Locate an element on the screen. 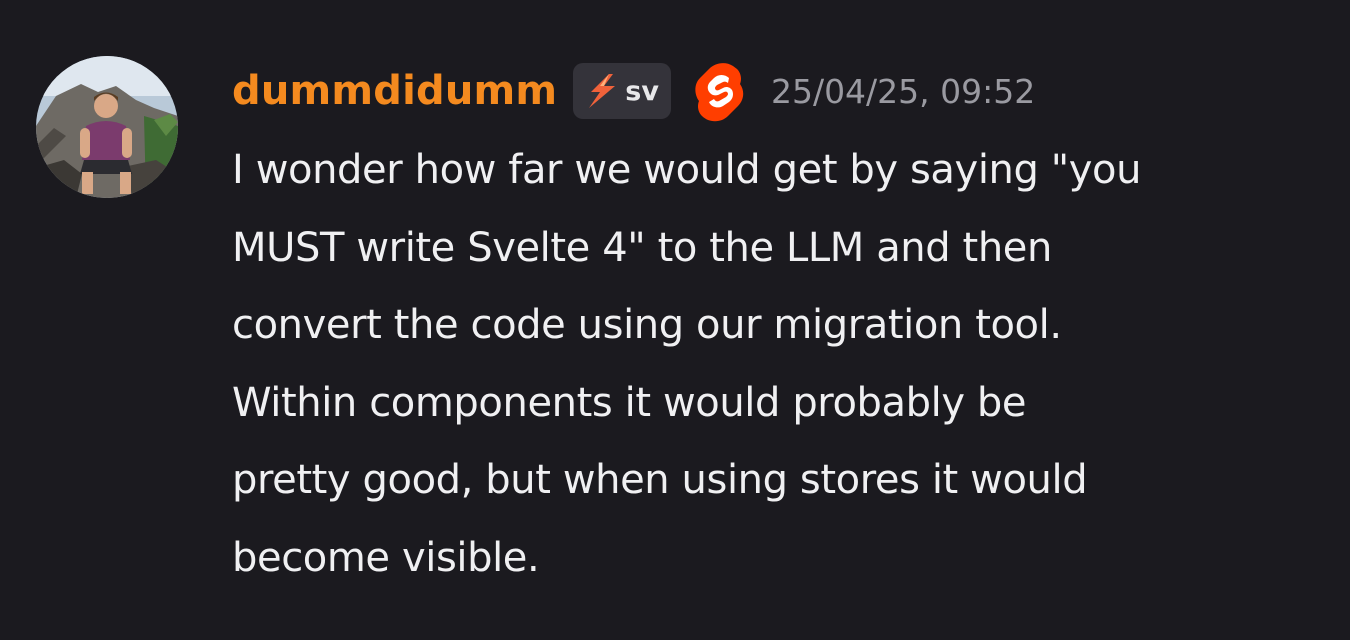  lightning-bolt-icon is located at coordinates (602, 91).